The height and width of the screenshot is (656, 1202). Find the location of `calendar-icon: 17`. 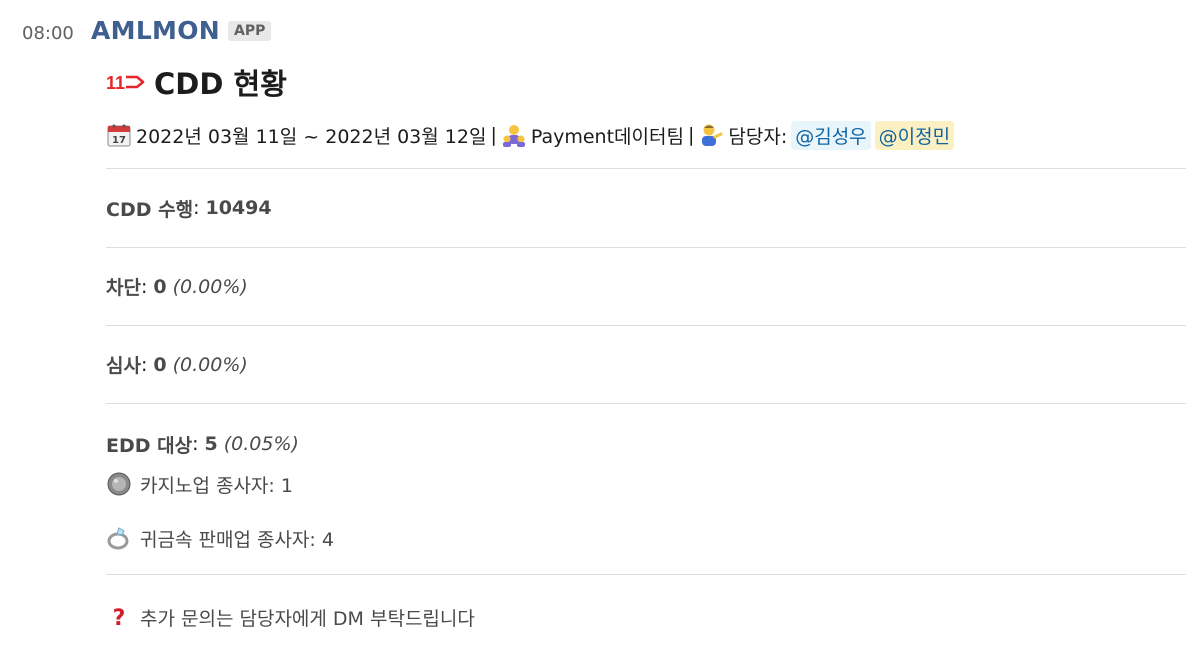

calendar-icon: 17 is located at coordinates (119, 135).